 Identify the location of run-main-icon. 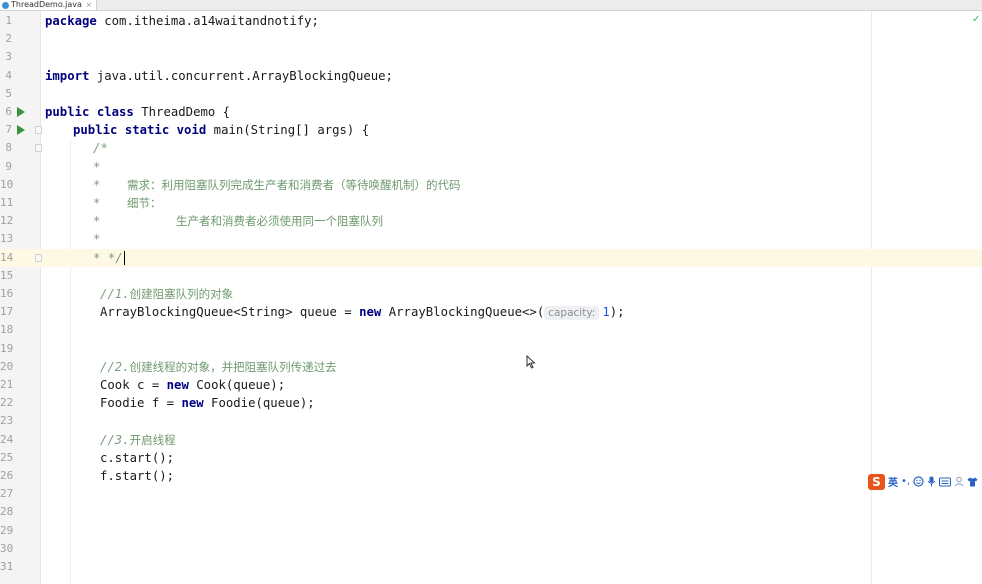
(21, 130).